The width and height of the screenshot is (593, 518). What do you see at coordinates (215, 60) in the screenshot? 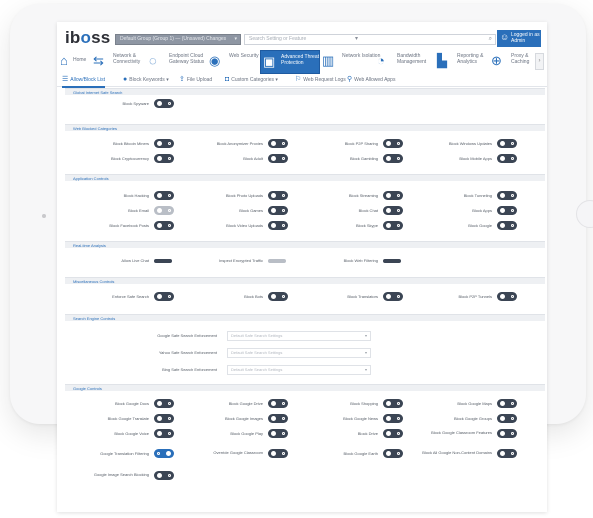
I see `shield-icon: ◉` at bounding box center [215, 60].